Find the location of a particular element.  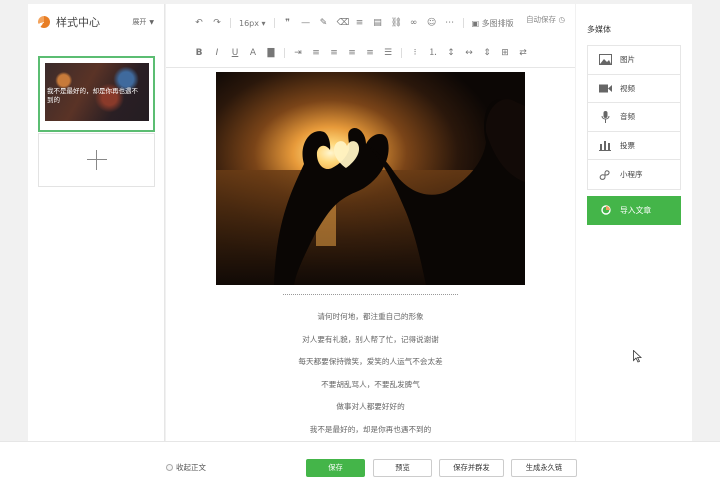

list-ordered-icon: ⒈ is located at coordinates (433, 53).